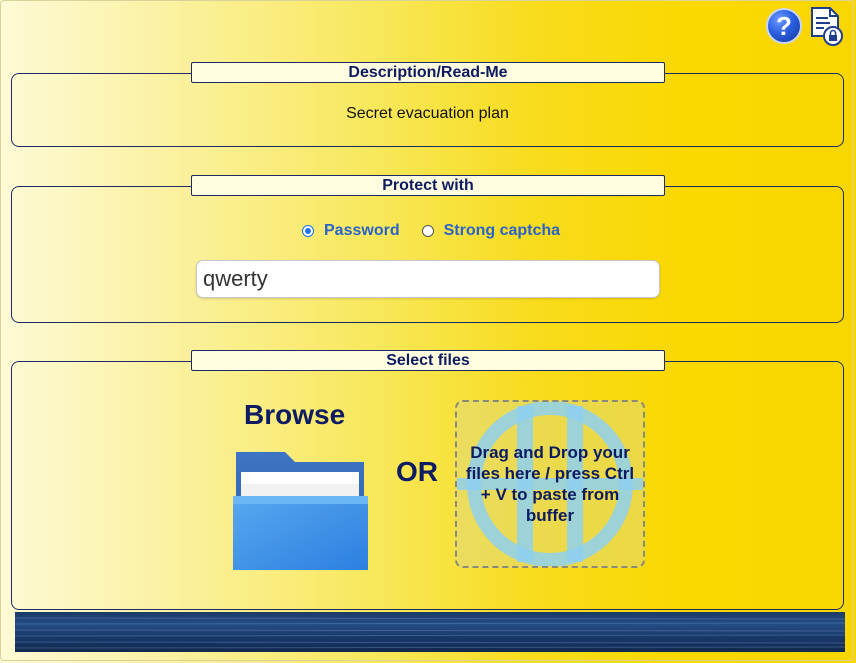 Image resolution: width=856 pixels, height=663 pixels. Describe the element at coordinates (428, 360) in the screenshot. I see `select-files-title: Select files` at that location.